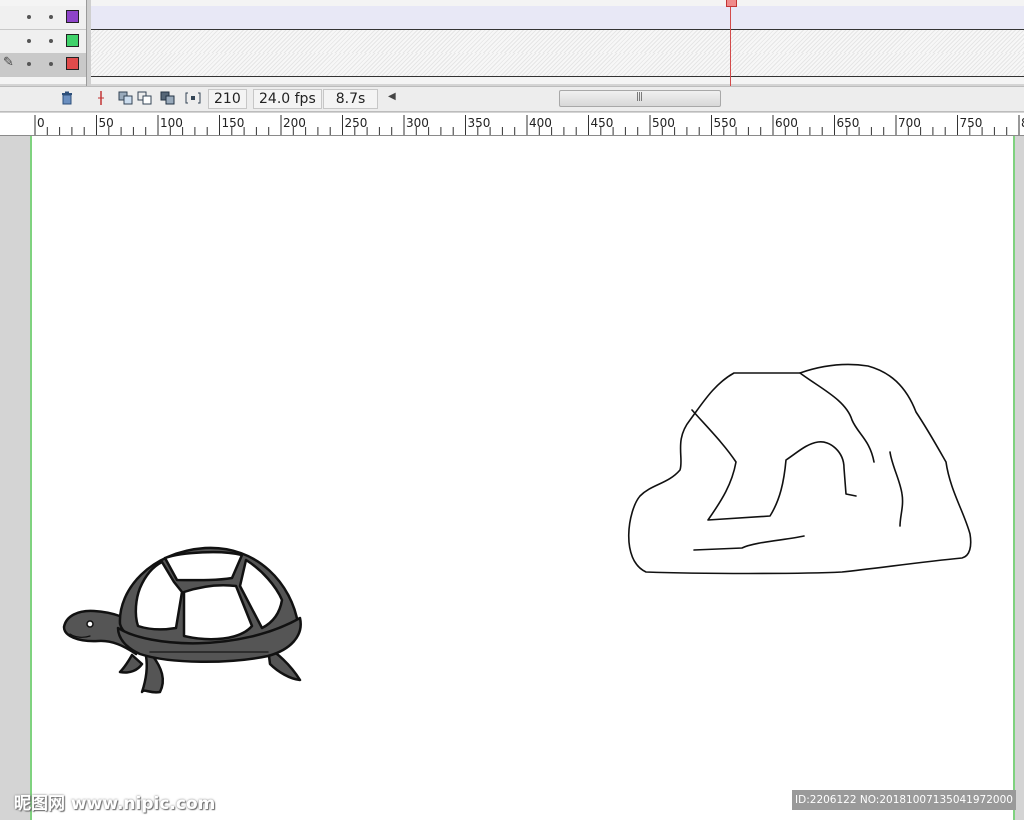 Image resolution: width=1024 pixels, height=820 pixels. What do you see at coordinates (106, 123) in the screenshot?
I see `ruler-label: 50` at bounding box center [106, 123].